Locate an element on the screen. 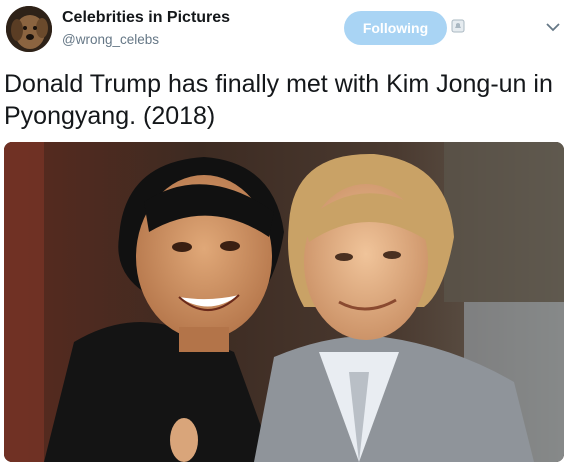  following-button: Following is located at coordinates (395, 28).